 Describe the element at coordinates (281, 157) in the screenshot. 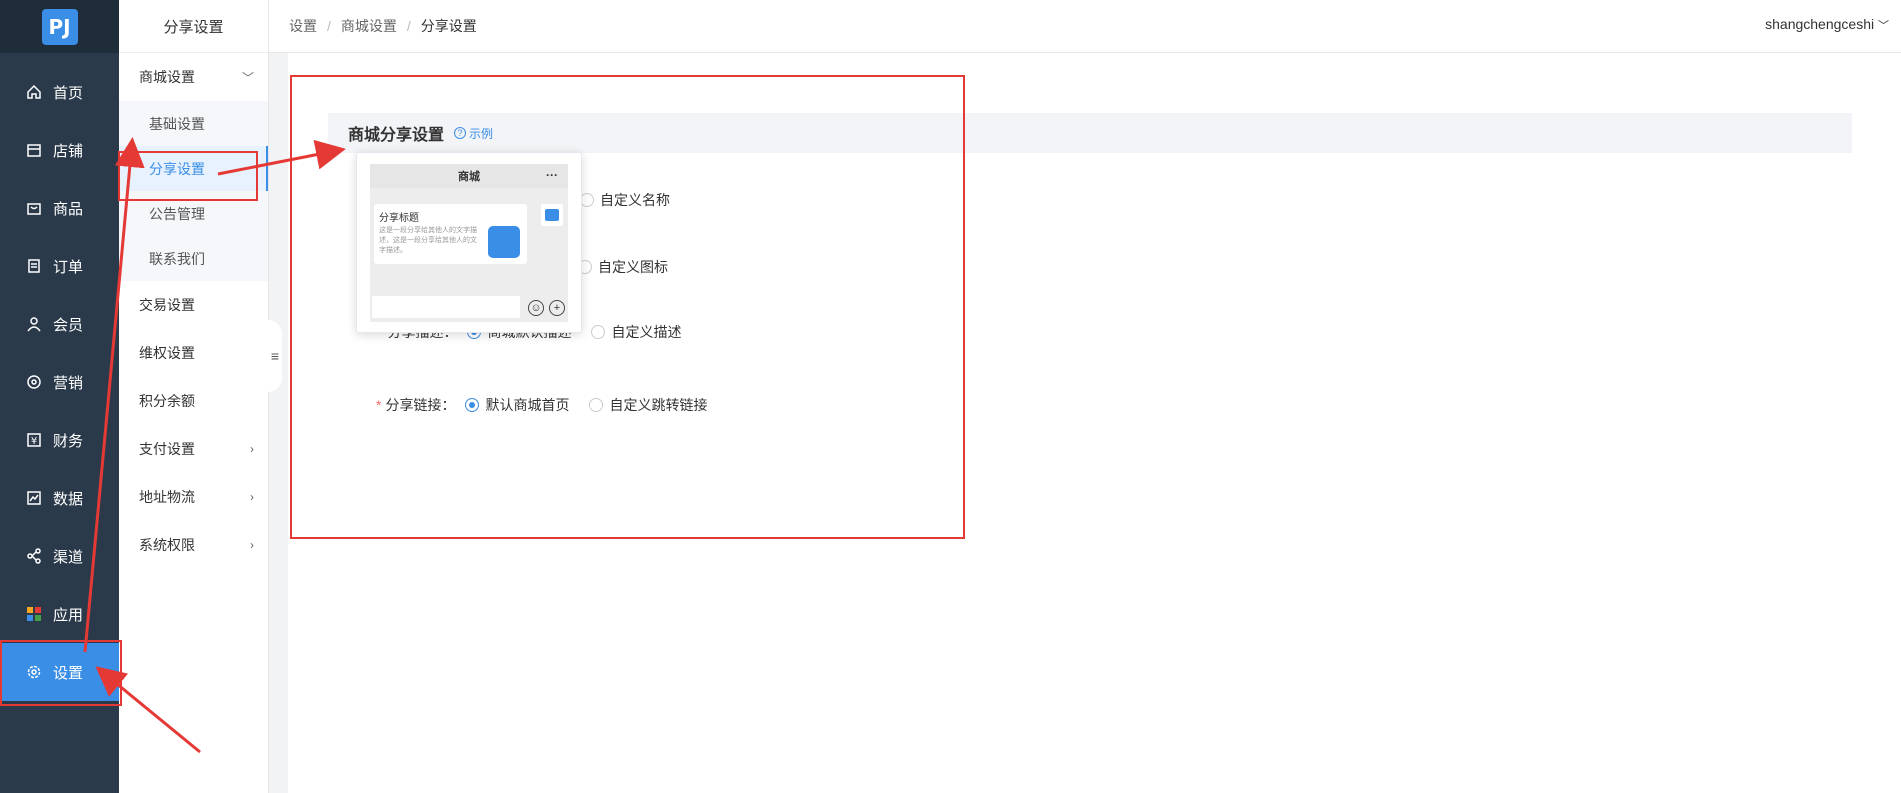

I see `arrow-to-form` at that location.